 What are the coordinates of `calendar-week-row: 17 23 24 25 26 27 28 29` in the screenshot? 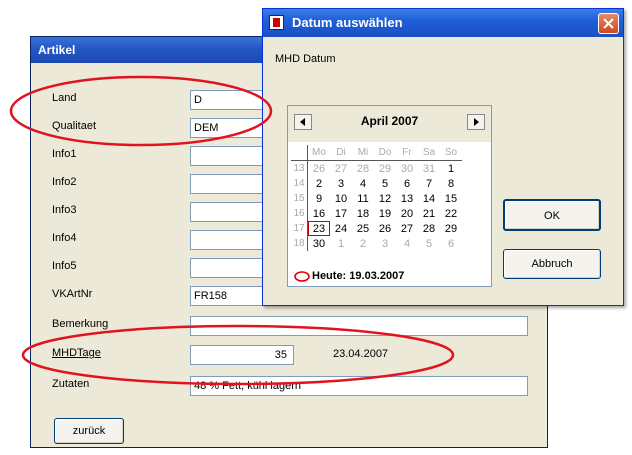 It's located at (376, 228).